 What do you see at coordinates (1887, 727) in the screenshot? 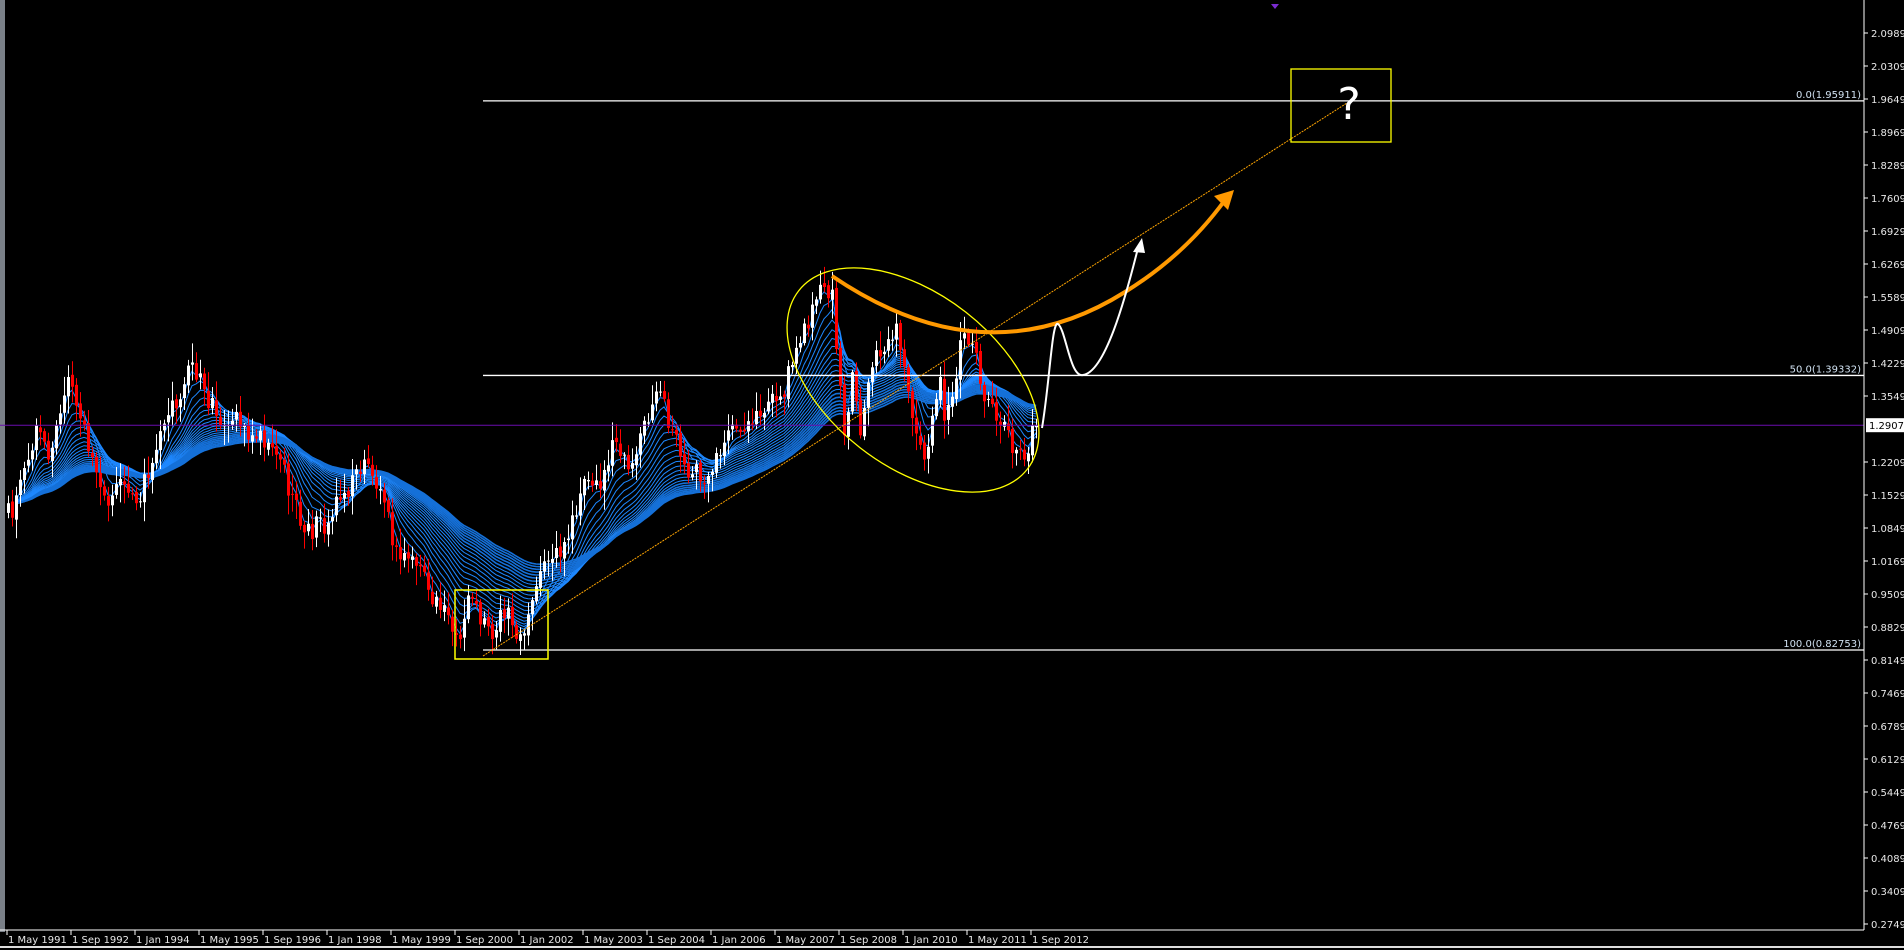
I see `y-tick-label: 0.67890` at bounding box center [1887, 727].